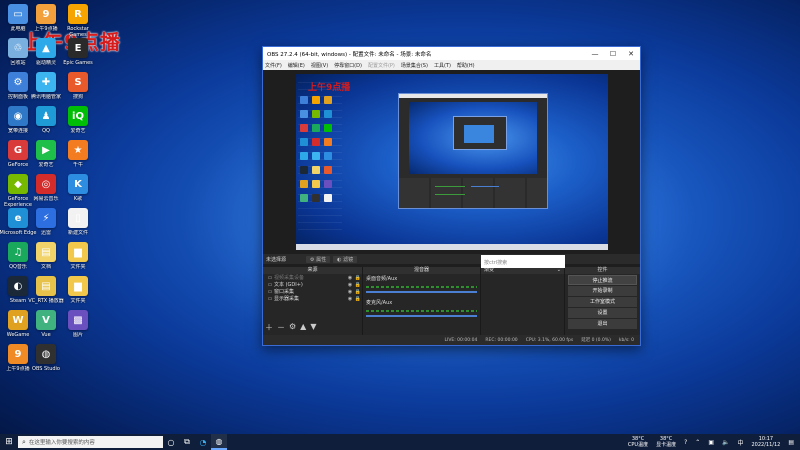 The height and width of the screenshot is (450, 800). What do you see at coordinates (78, 55) in the screenshot?
I see `desktop-icon: E Epic Games` at bounding box center [78, 55].